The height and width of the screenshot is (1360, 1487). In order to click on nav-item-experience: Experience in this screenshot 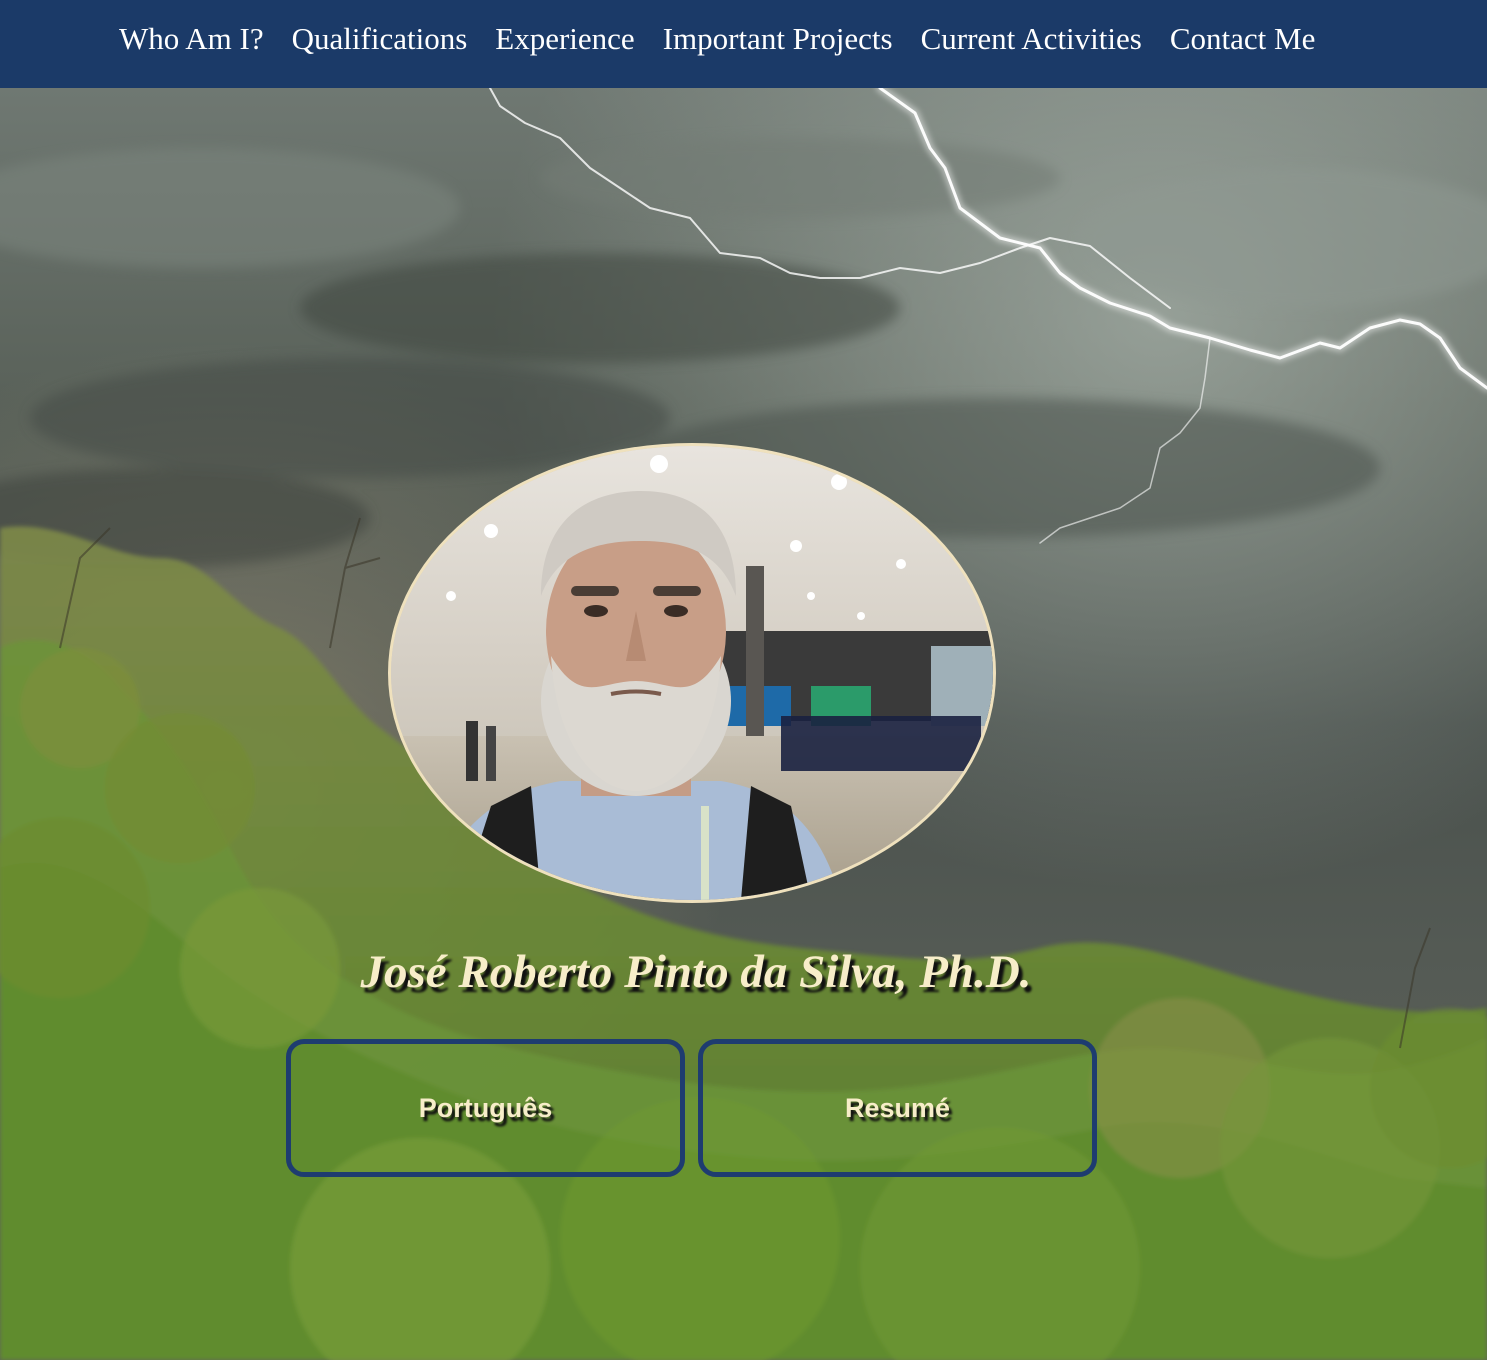, I will do `click(564, 39)`.